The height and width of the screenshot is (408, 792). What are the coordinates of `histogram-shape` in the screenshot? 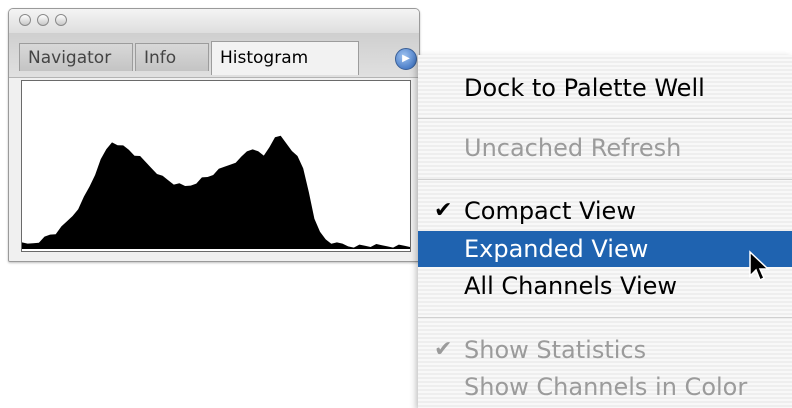 It's located at (216, 192).